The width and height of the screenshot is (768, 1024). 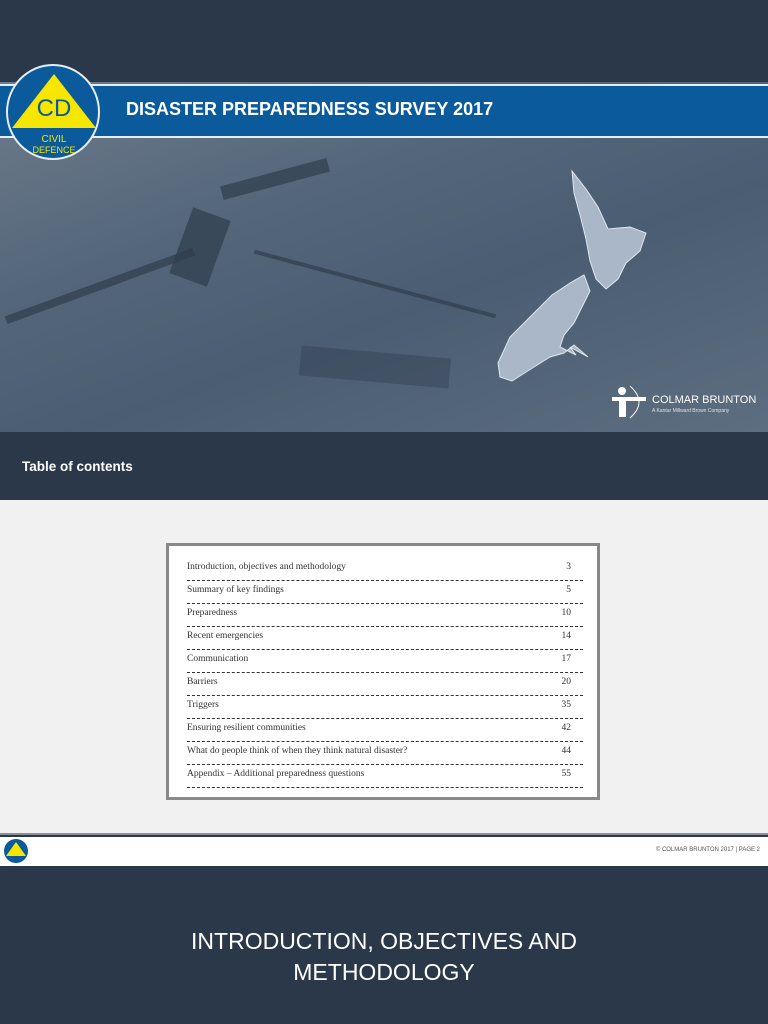 I want to click on toc-item-title: Triggers, so click(x=203, y=705).